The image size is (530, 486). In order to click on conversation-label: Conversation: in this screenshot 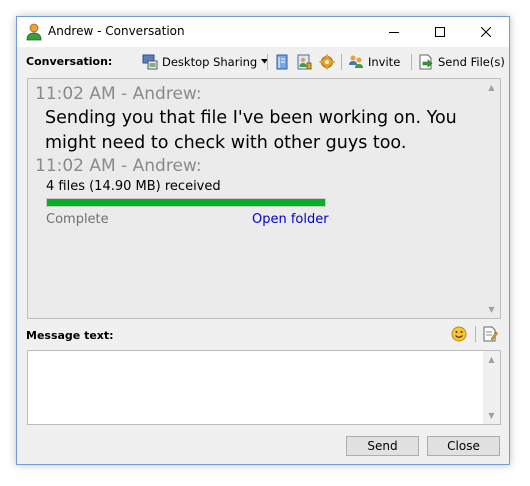, I will do `click(69, 61)`.